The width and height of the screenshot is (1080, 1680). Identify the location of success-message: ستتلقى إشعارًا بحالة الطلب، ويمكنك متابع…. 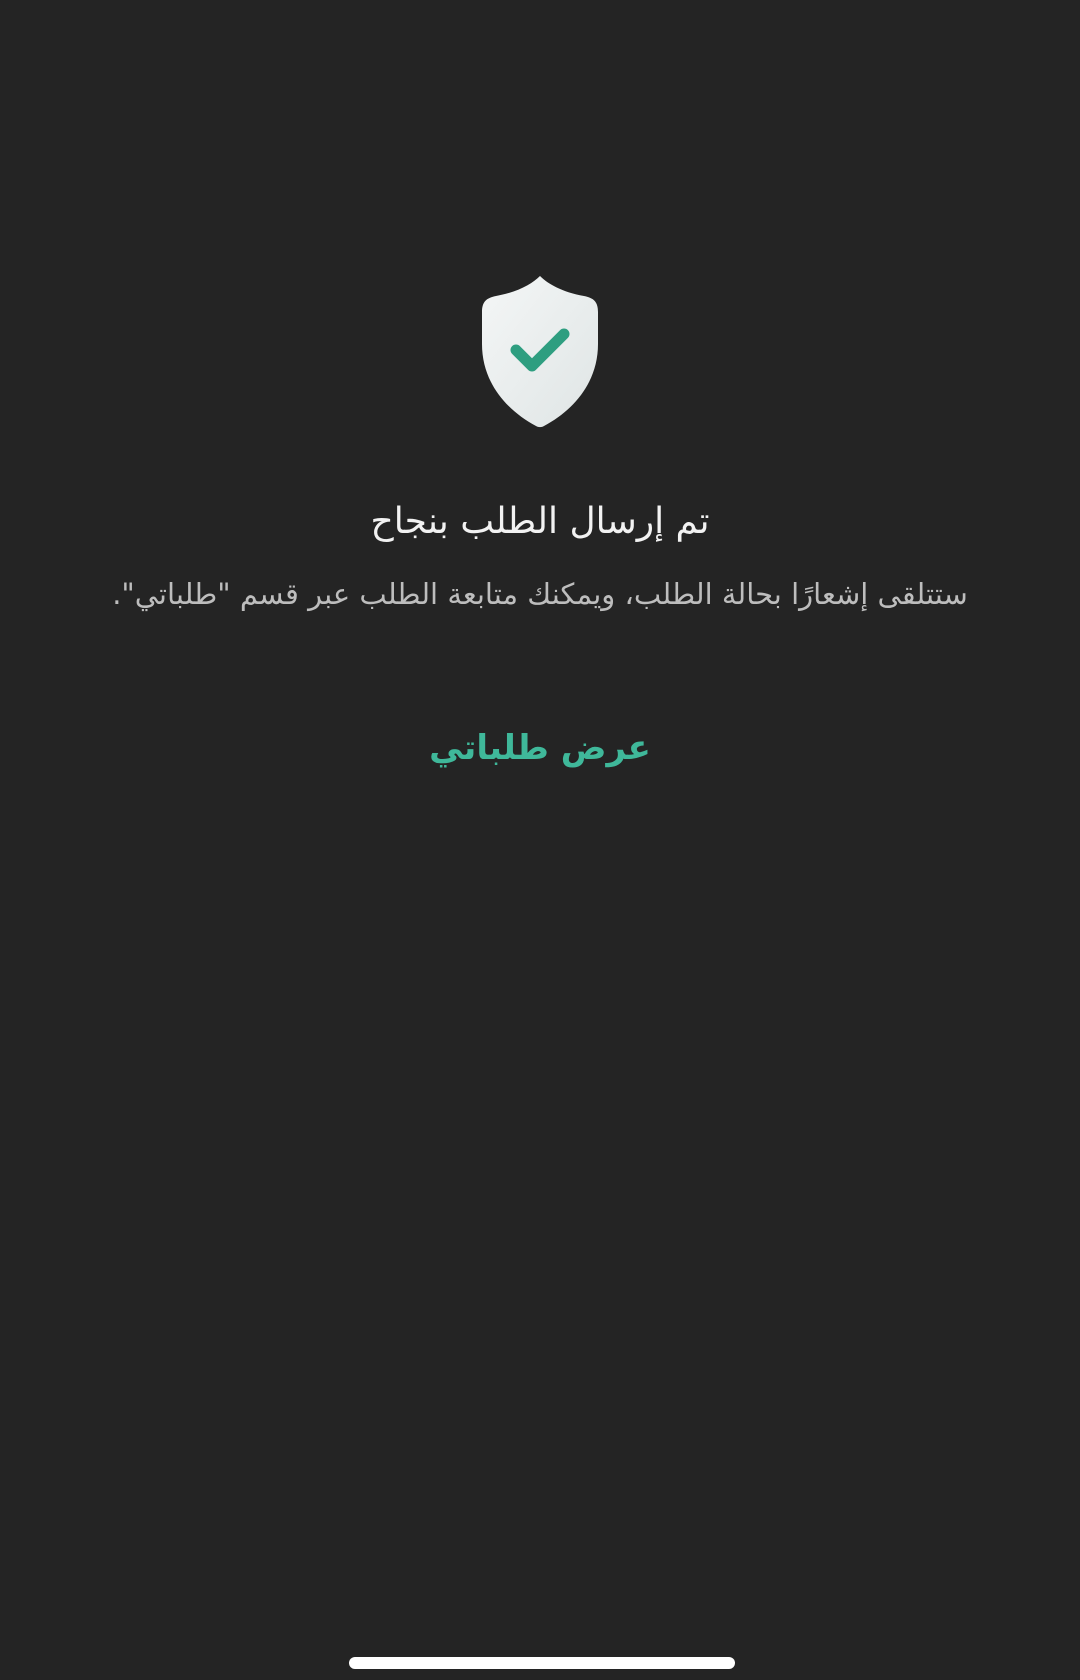
(540, 594).